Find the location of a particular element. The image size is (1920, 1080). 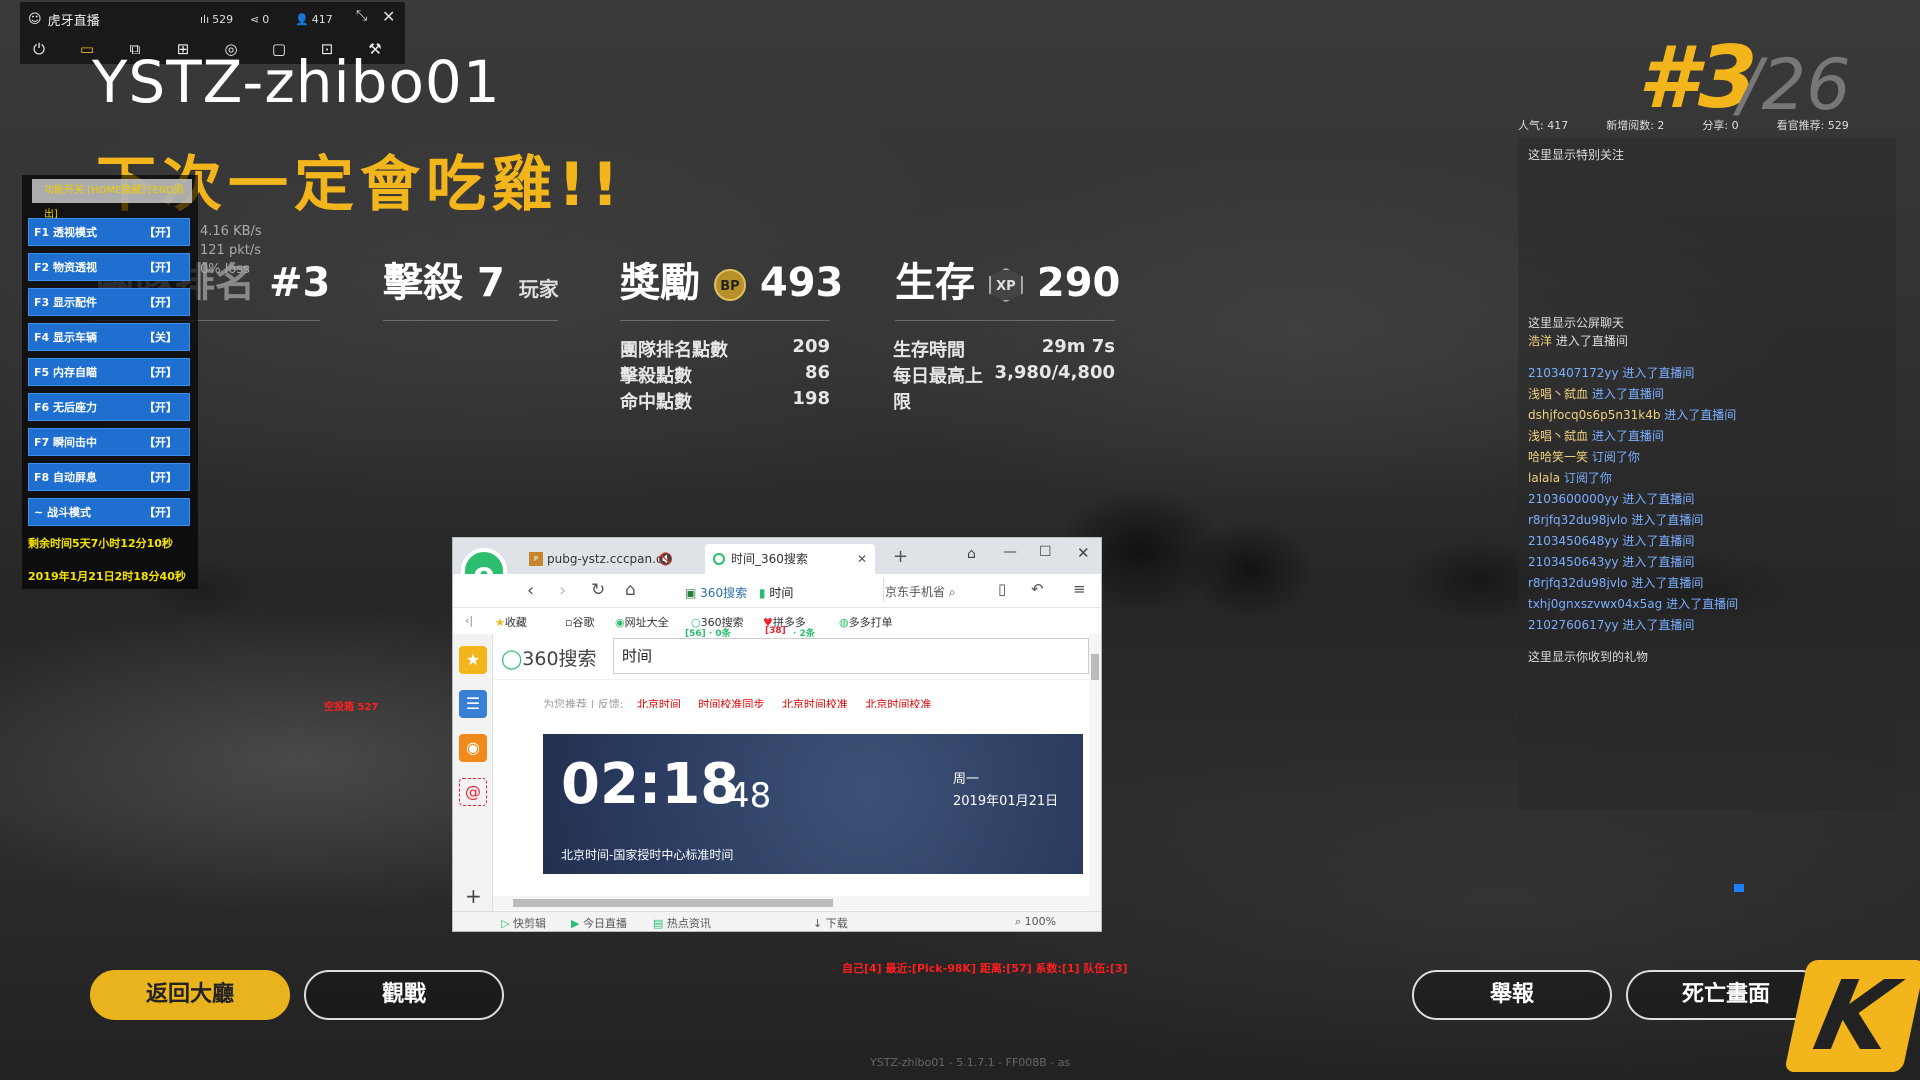

reward-details: 團隊排名點數 209 擊殺點數 86 命中點數 198 is located at coordinates (725, 375).